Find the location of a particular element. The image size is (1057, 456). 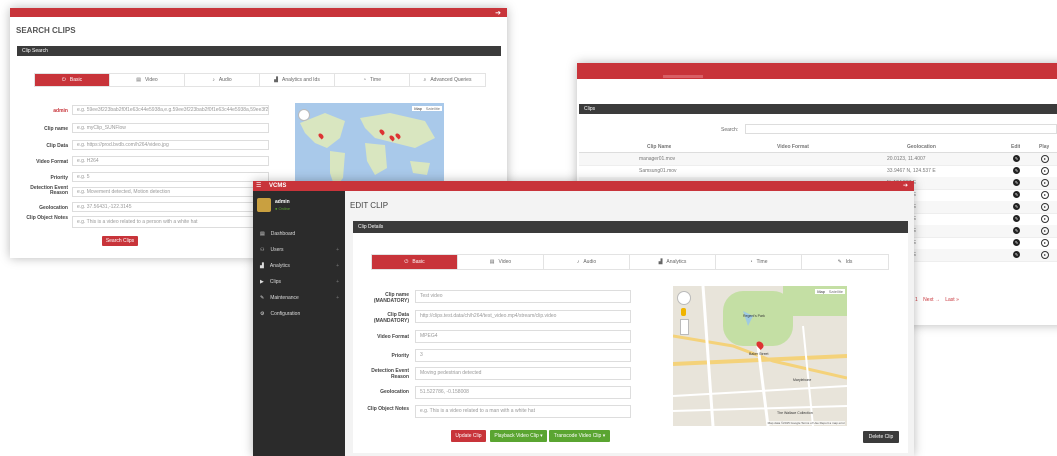

priority-field: 3 is located at coordinates (523, 355).